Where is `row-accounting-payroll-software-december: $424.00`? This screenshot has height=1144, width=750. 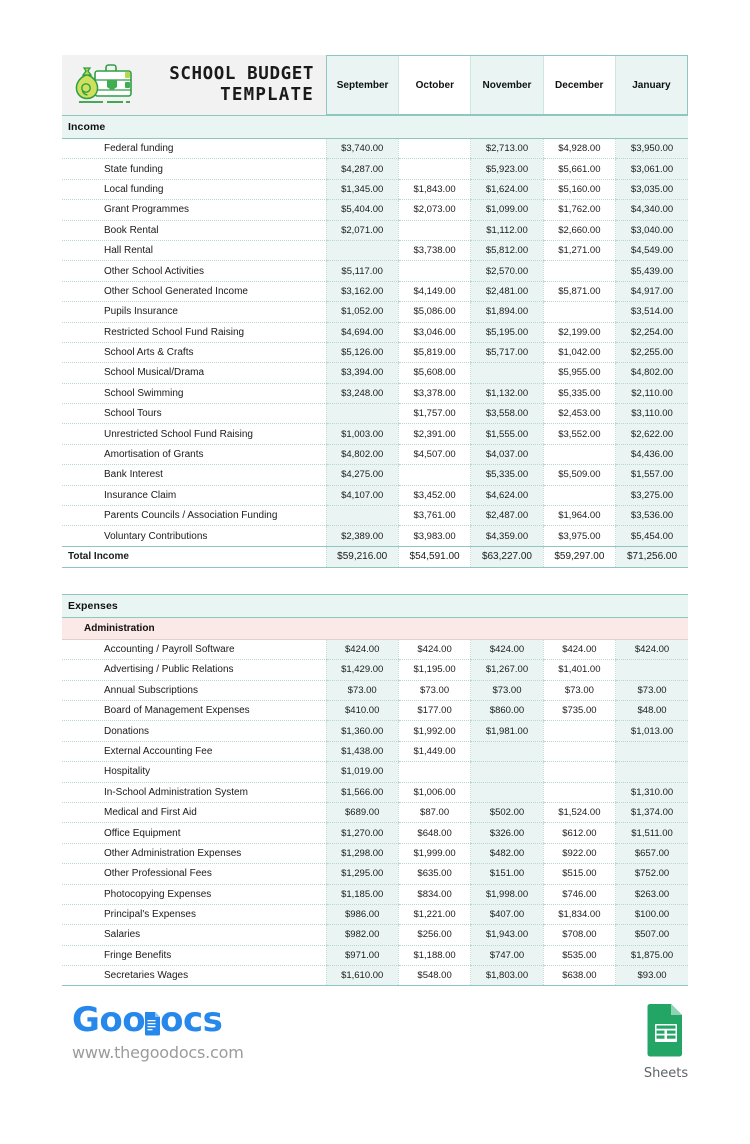 row-accounting-payroll-software-december: $424.00 is located at coordinates (579, 649).